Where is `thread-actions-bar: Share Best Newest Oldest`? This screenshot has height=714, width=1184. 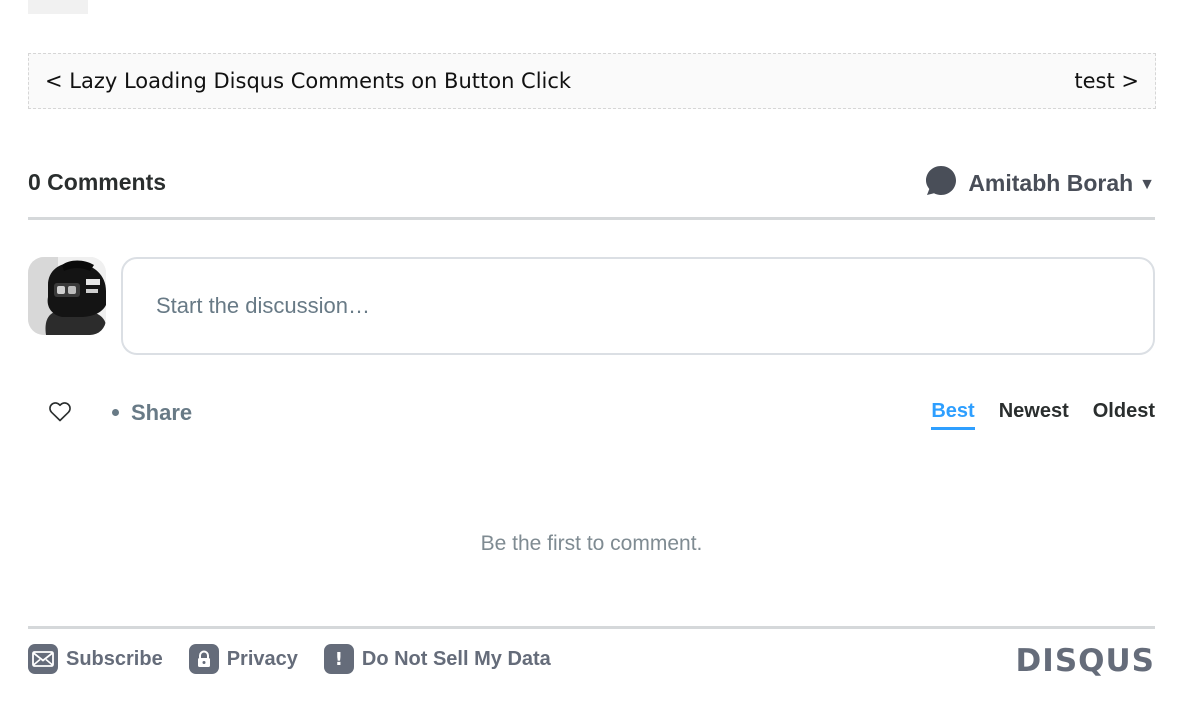 thread-actions-bar: Share Best Newest Oldest is located at coordinates (591, 412).